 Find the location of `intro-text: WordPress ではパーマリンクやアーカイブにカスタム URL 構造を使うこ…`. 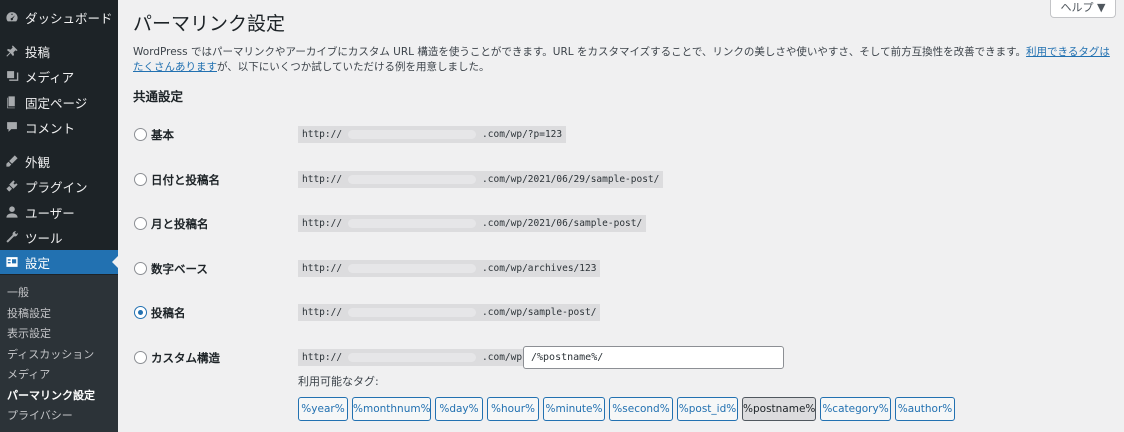

intro-text: WordPress ではパーマリンクやアーカイブにカスタム URL 構造を使うこ… is located at coordinates (622, 60).